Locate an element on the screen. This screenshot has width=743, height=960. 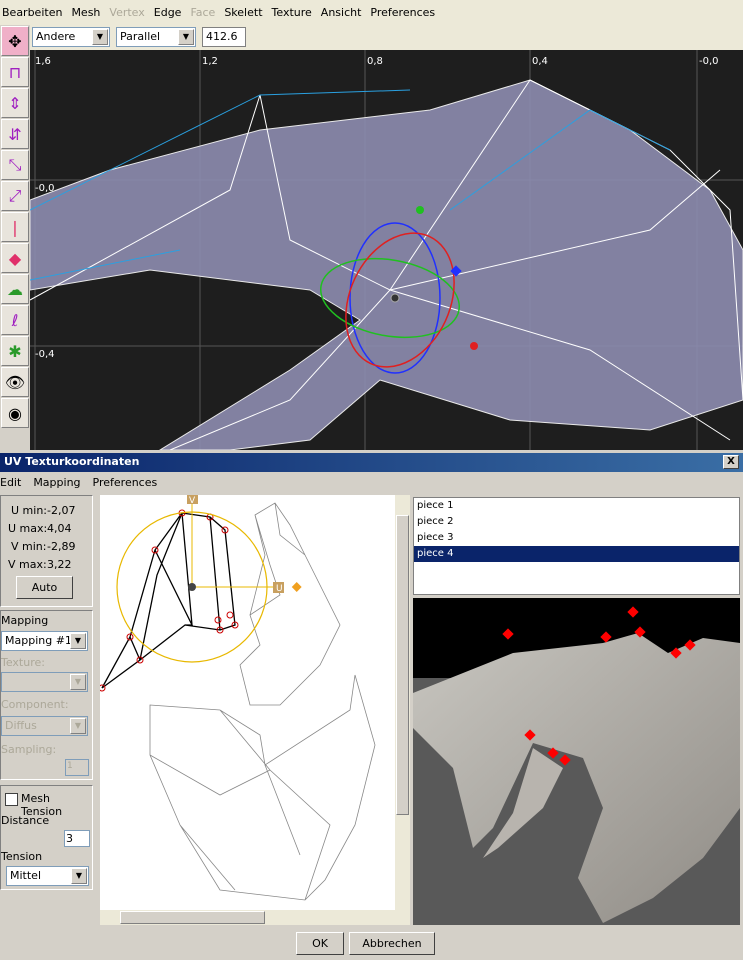
sampling-label: Sampling: is located at coordinates (29, 749).